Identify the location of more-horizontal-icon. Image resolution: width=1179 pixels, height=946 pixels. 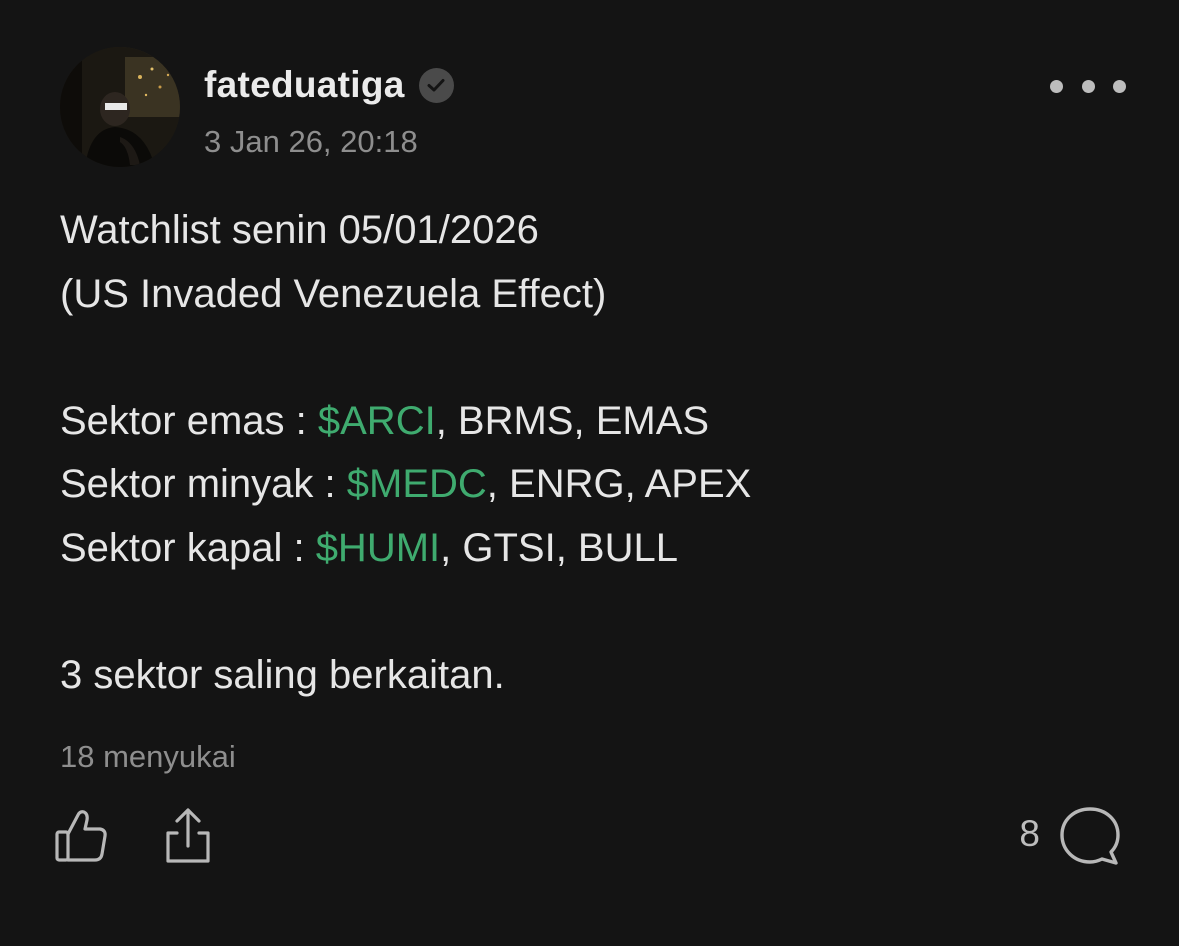
(1056, 86).